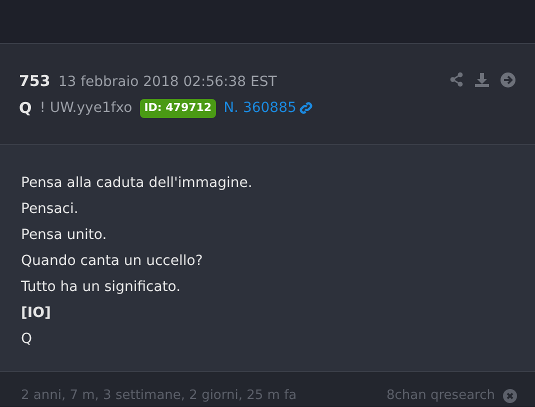 Image resolution: width=535 pixels, height=407 pixels. What do you see at coordinates (269, 108) in the screenshot?
I see `post-link: N. 360885` at bounding box center [269, 108].